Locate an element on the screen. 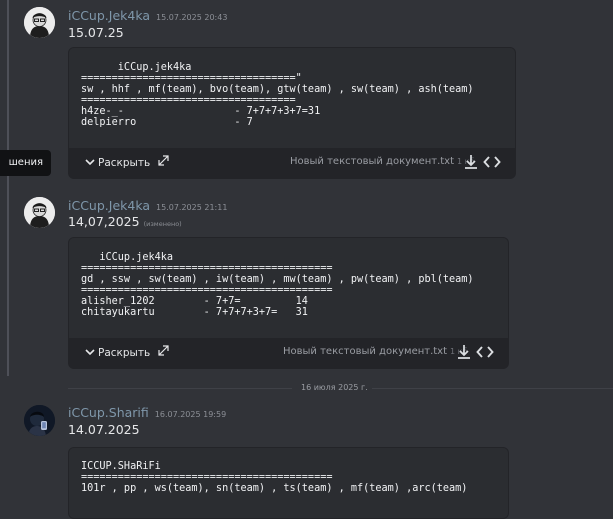 The height and width of the screenshot is (519, 613). message-text: 14,07,2025 (изменено) is located at coordinates (125, 221).